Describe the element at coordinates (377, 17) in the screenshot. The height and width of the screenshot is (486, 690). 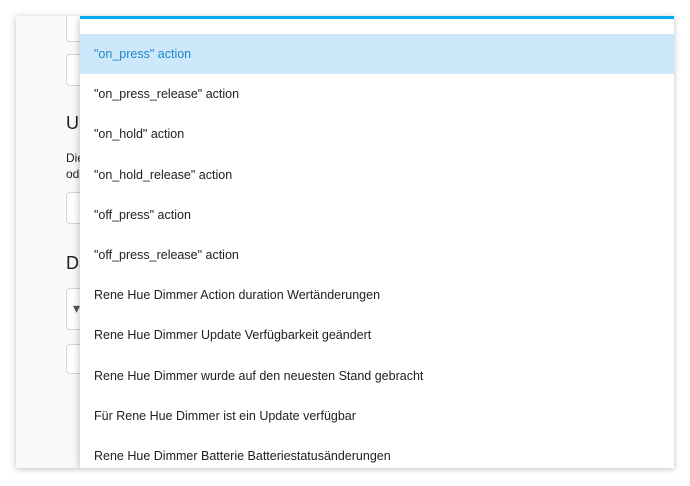
I see `dropdown-accent-line` at that location.